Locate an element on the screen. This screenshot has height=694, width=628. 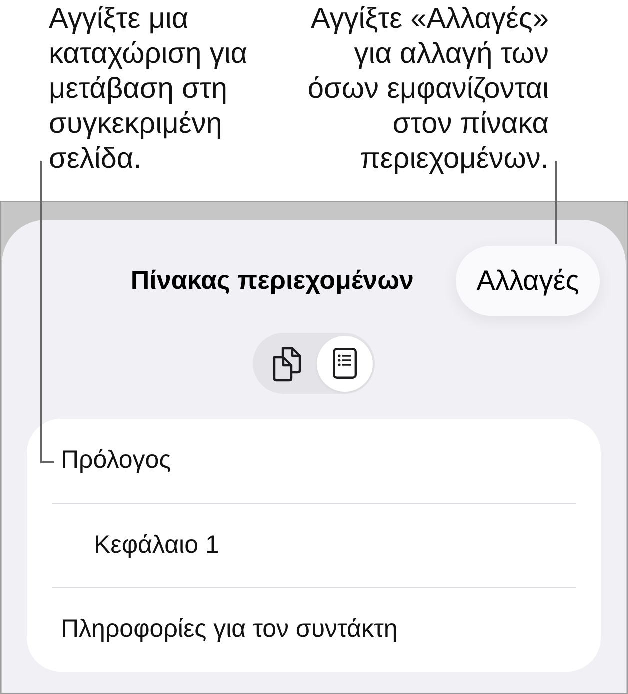
contents-entry: Πληροφορίες για τον συντάκτη is located at coordinates (229, 629).